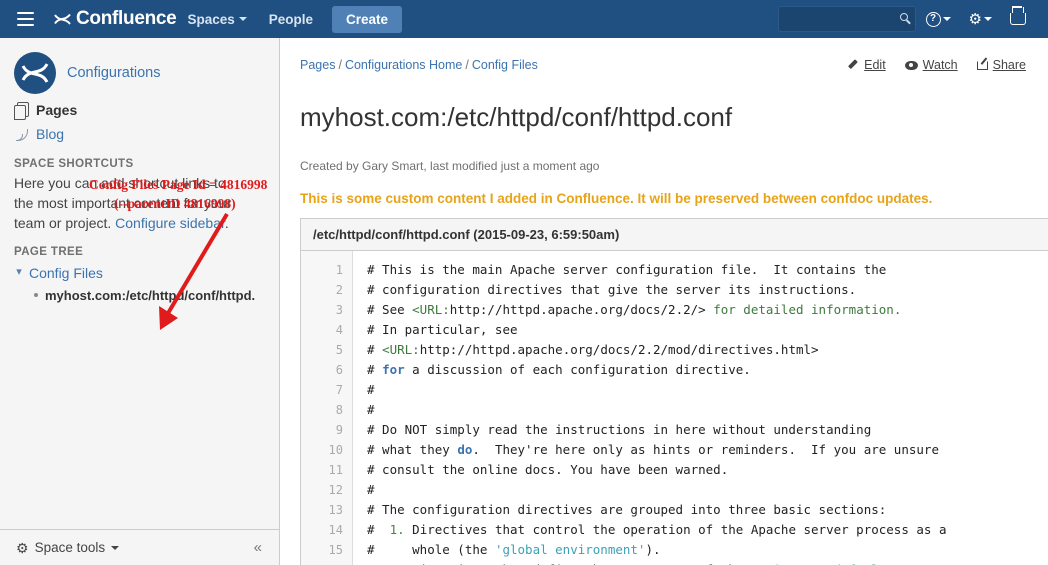 The height and width of the screenshot is (565, 1048). What do you see at coordinates (178, 184) in the screenshot?
I see `annotation-page-id: Config Files Page Id = 4816998` at bounding box center [178, 184].